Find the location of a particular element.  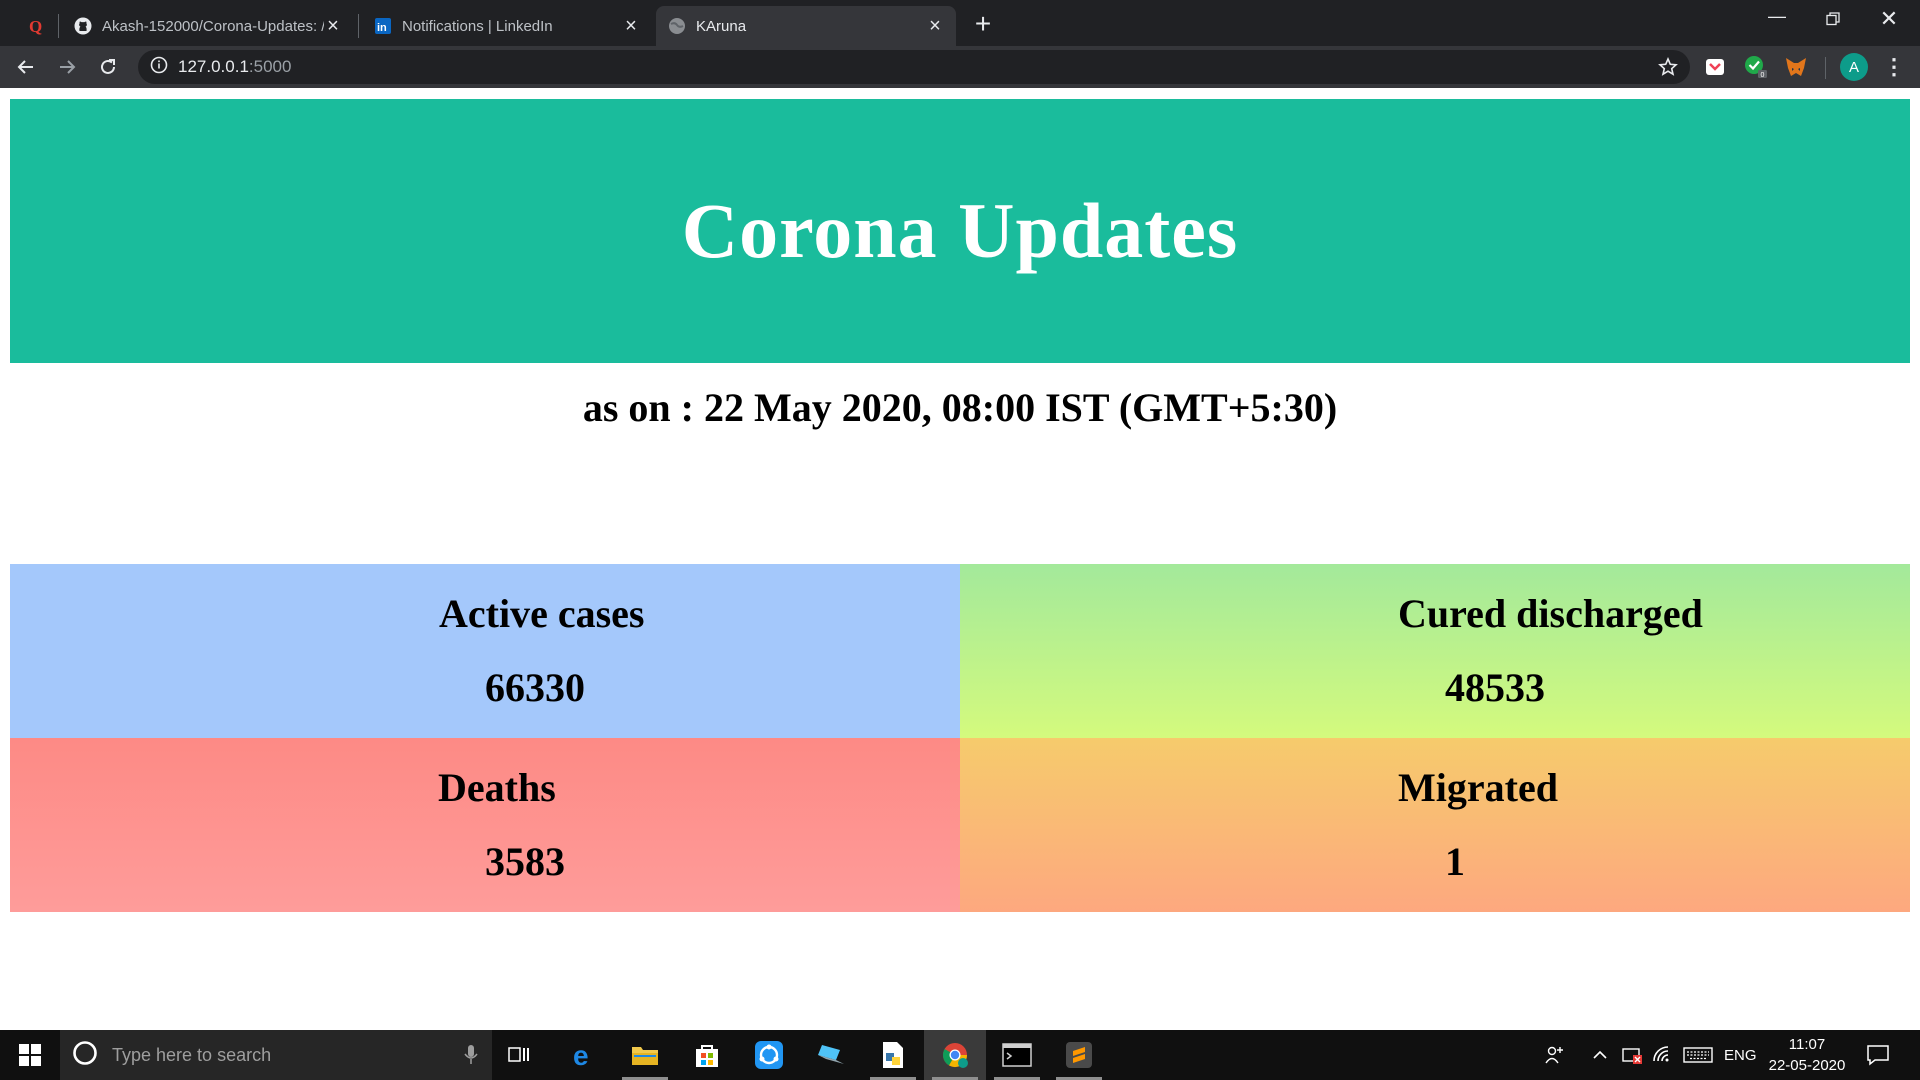

terminal-icon is located at coordinates (1017, 1055).